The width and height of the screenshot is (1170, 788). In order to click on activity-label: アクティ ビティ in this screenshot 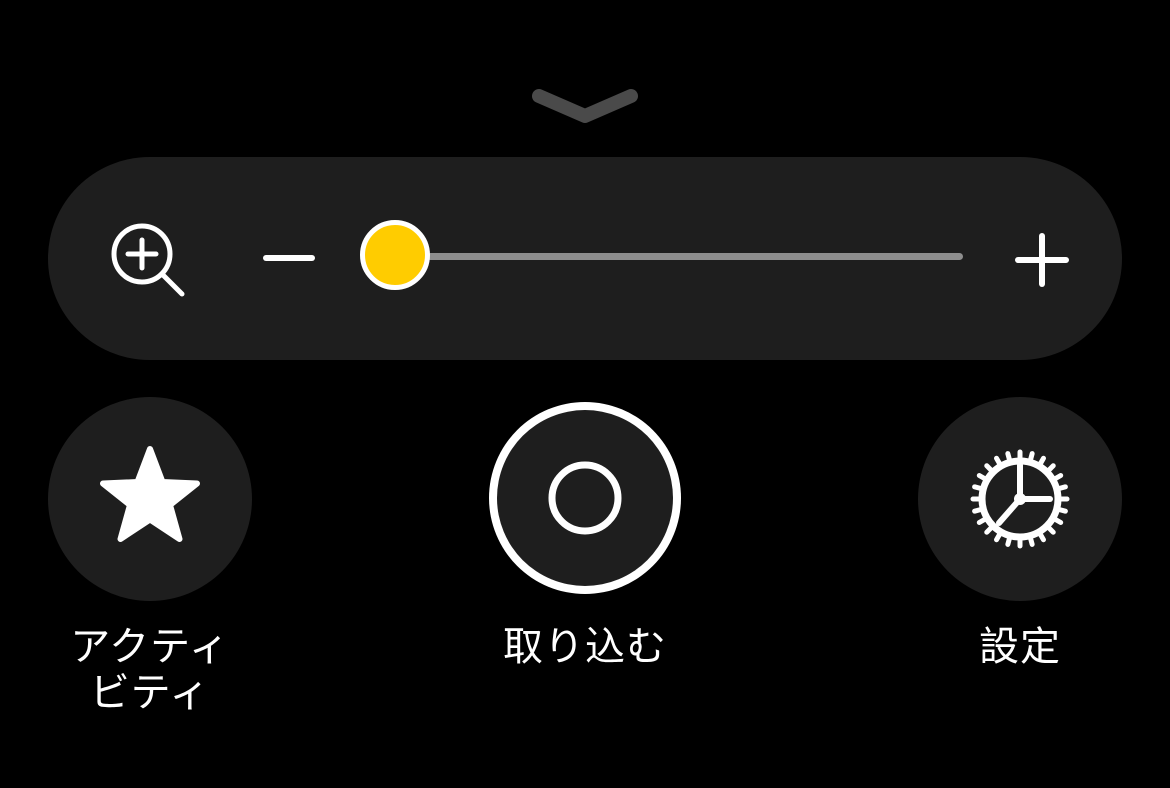, I will do `click(150, 670)`.